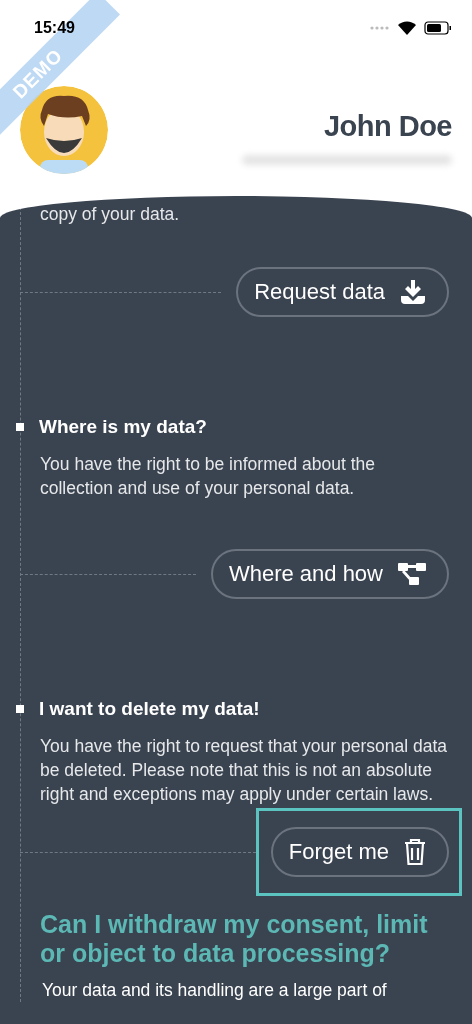 Image resolution: width=472 pixels, height=1024 pixels. Describe the element at coordinates (234, 939) in the screenshot. I see `section-heading: Can I withdraw my consent, limit or object to data processing?` at that location.